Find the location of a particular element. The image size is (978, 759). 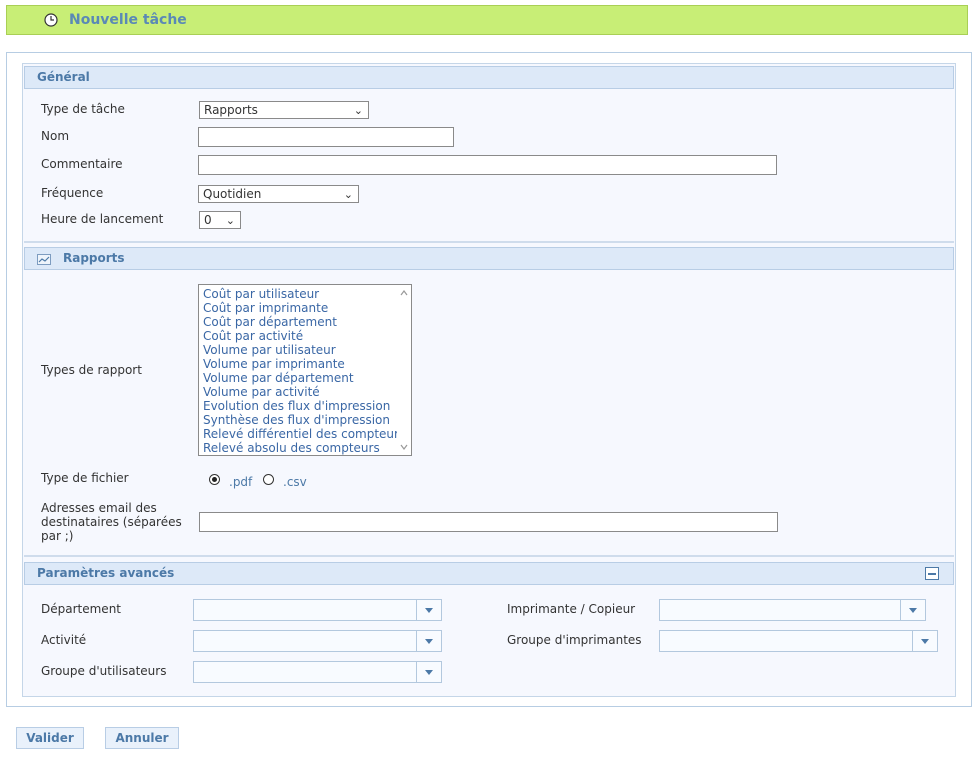

department-label: Département is located at coordinates (81, 609).